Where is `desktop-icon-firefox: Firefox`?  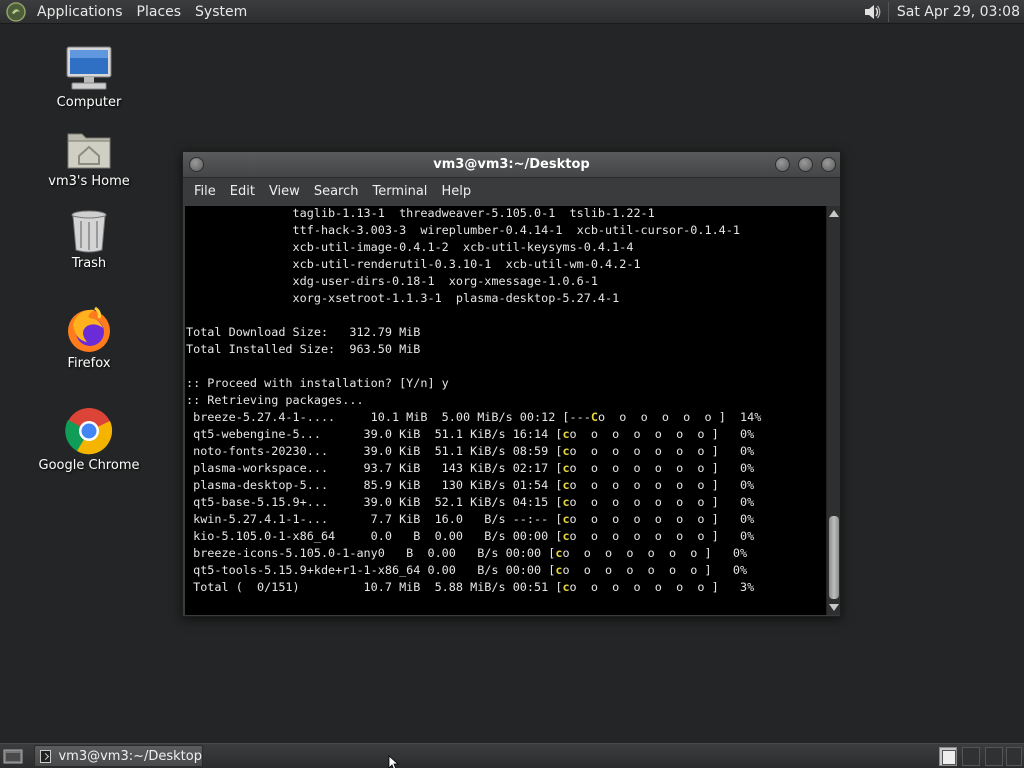 desktop-icon-firefox: Firefox is located at coordinates (89, 338).